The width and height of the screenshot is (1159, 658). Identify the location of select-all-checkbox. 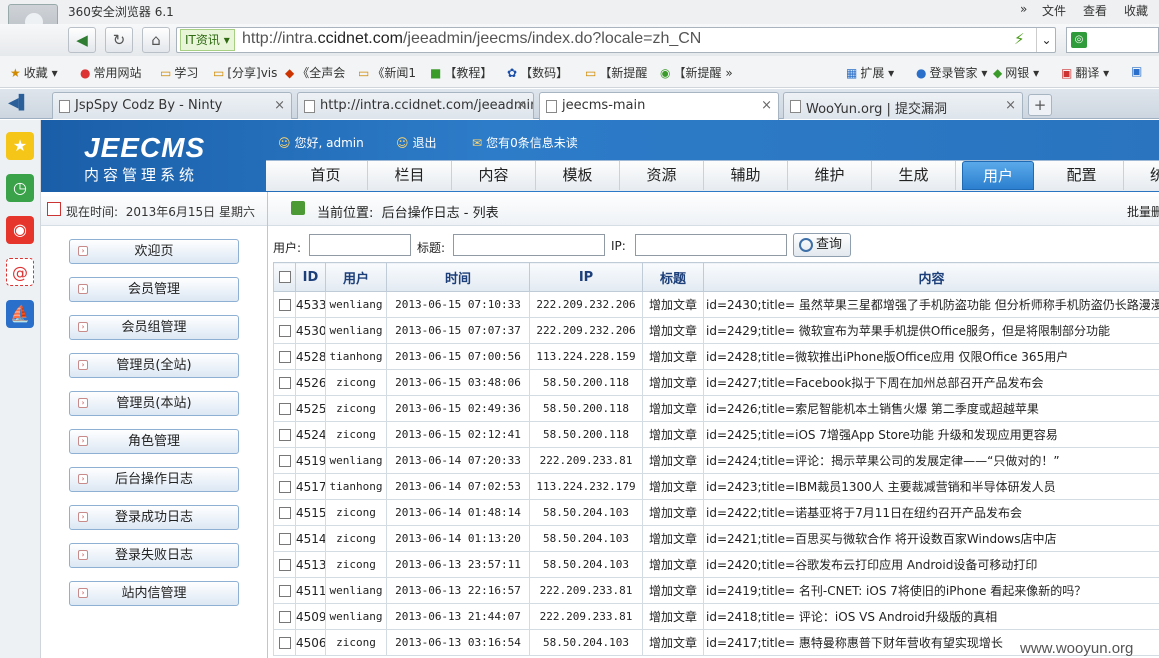
(284, 277).